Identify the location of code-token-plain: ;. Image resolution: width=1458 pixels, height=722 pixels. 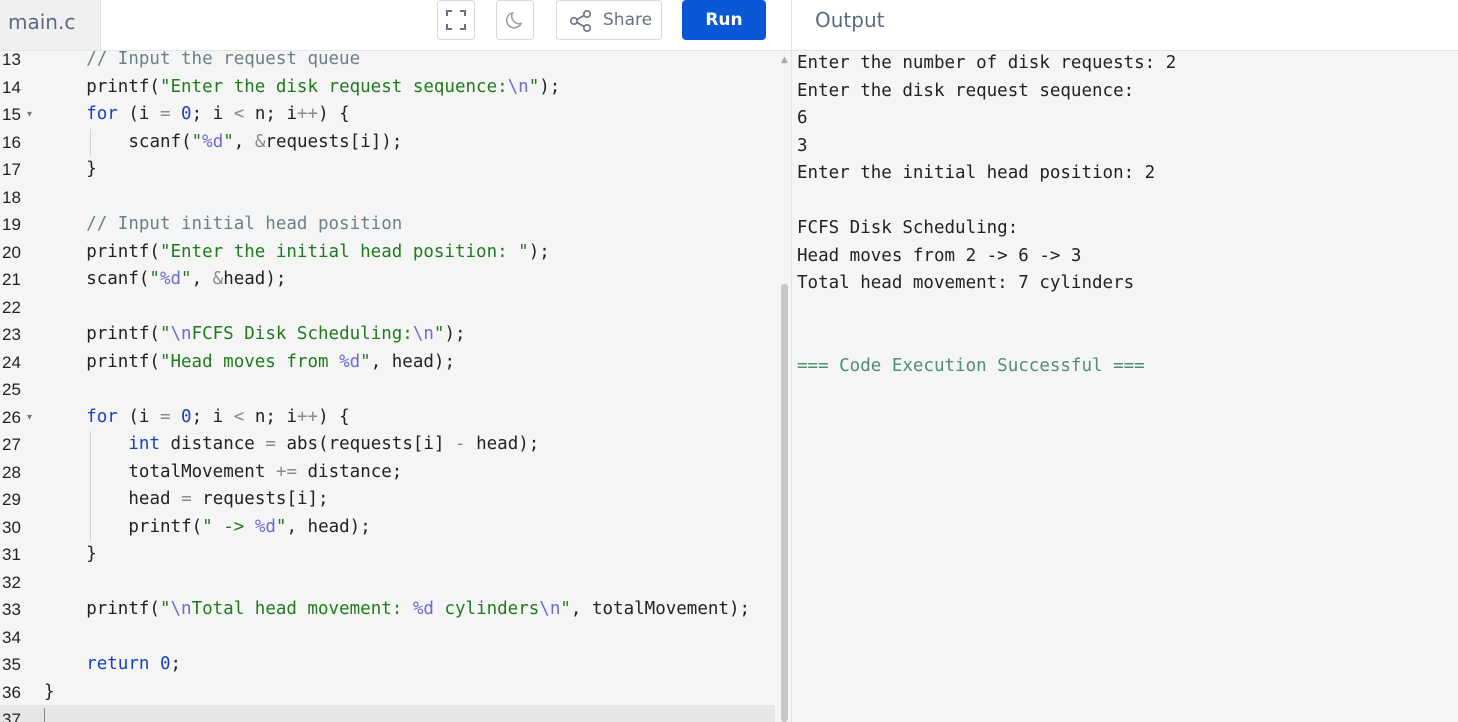
(176, 664).